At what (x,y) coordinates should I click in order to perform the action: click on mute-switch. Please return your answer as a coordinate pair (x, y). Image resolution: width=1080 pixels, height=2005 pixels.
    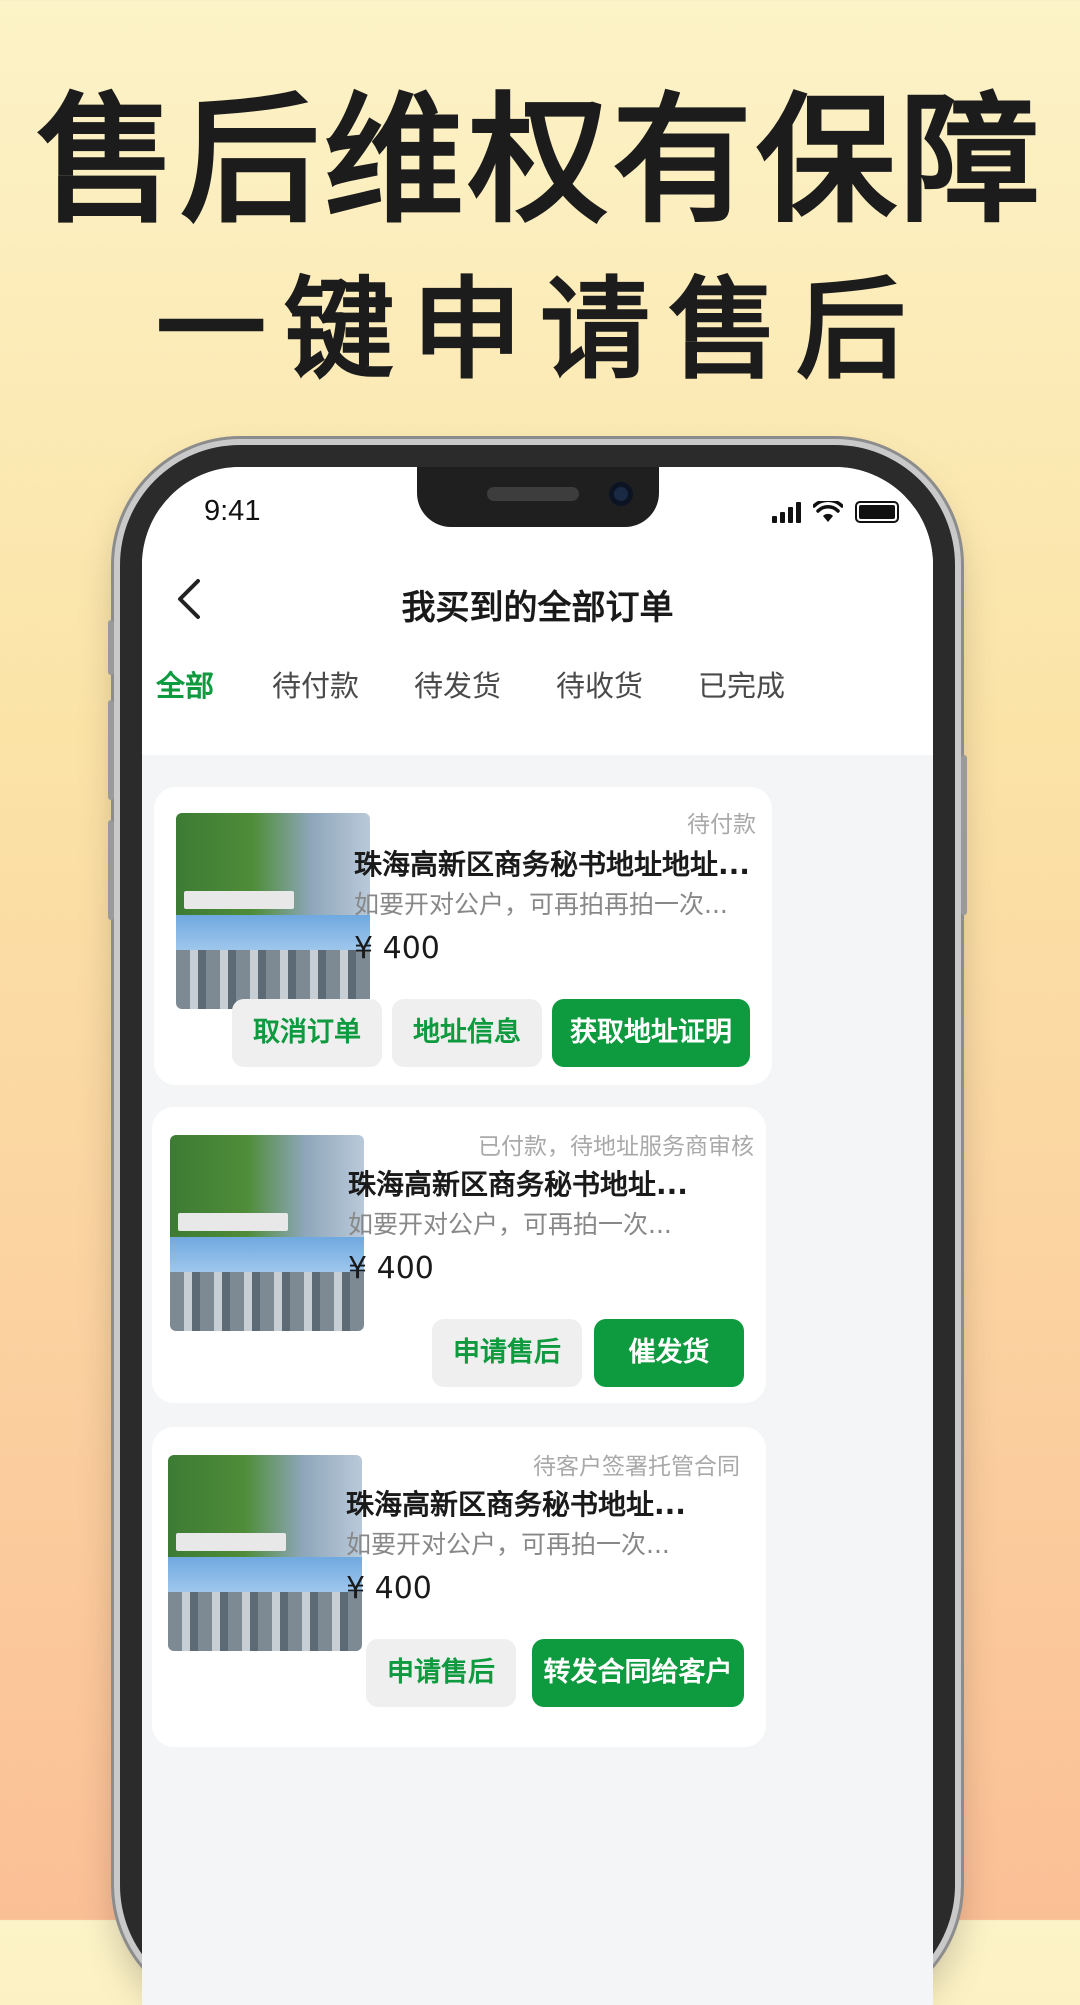
    Looking at the image, I should click on (111, 647).